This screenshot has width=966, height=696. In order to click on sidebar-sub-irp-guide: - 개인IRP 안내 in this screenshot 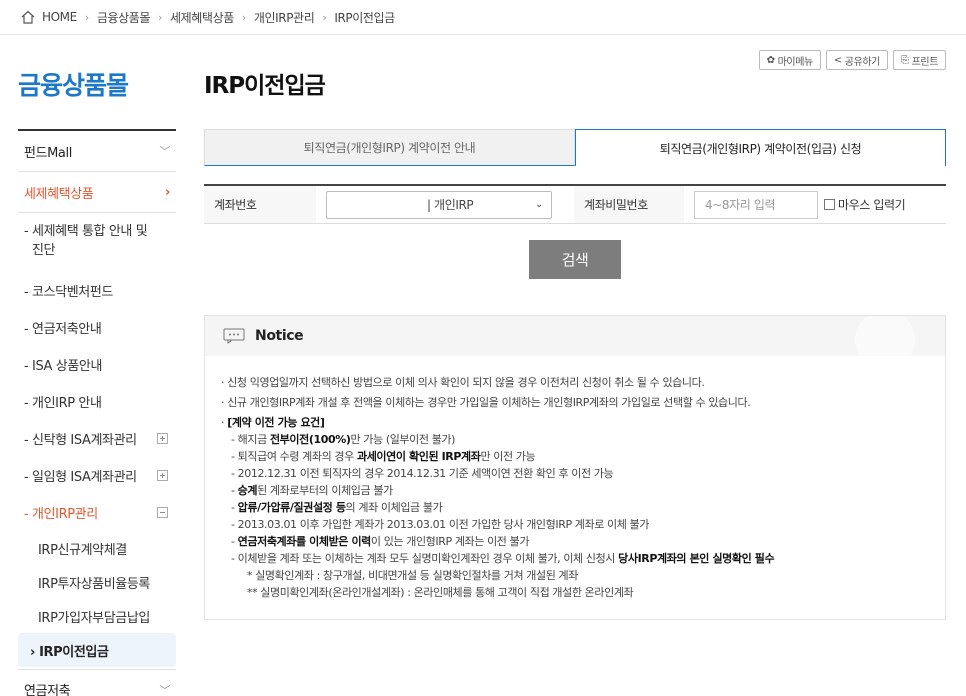, I will do `click(97, 401)`.